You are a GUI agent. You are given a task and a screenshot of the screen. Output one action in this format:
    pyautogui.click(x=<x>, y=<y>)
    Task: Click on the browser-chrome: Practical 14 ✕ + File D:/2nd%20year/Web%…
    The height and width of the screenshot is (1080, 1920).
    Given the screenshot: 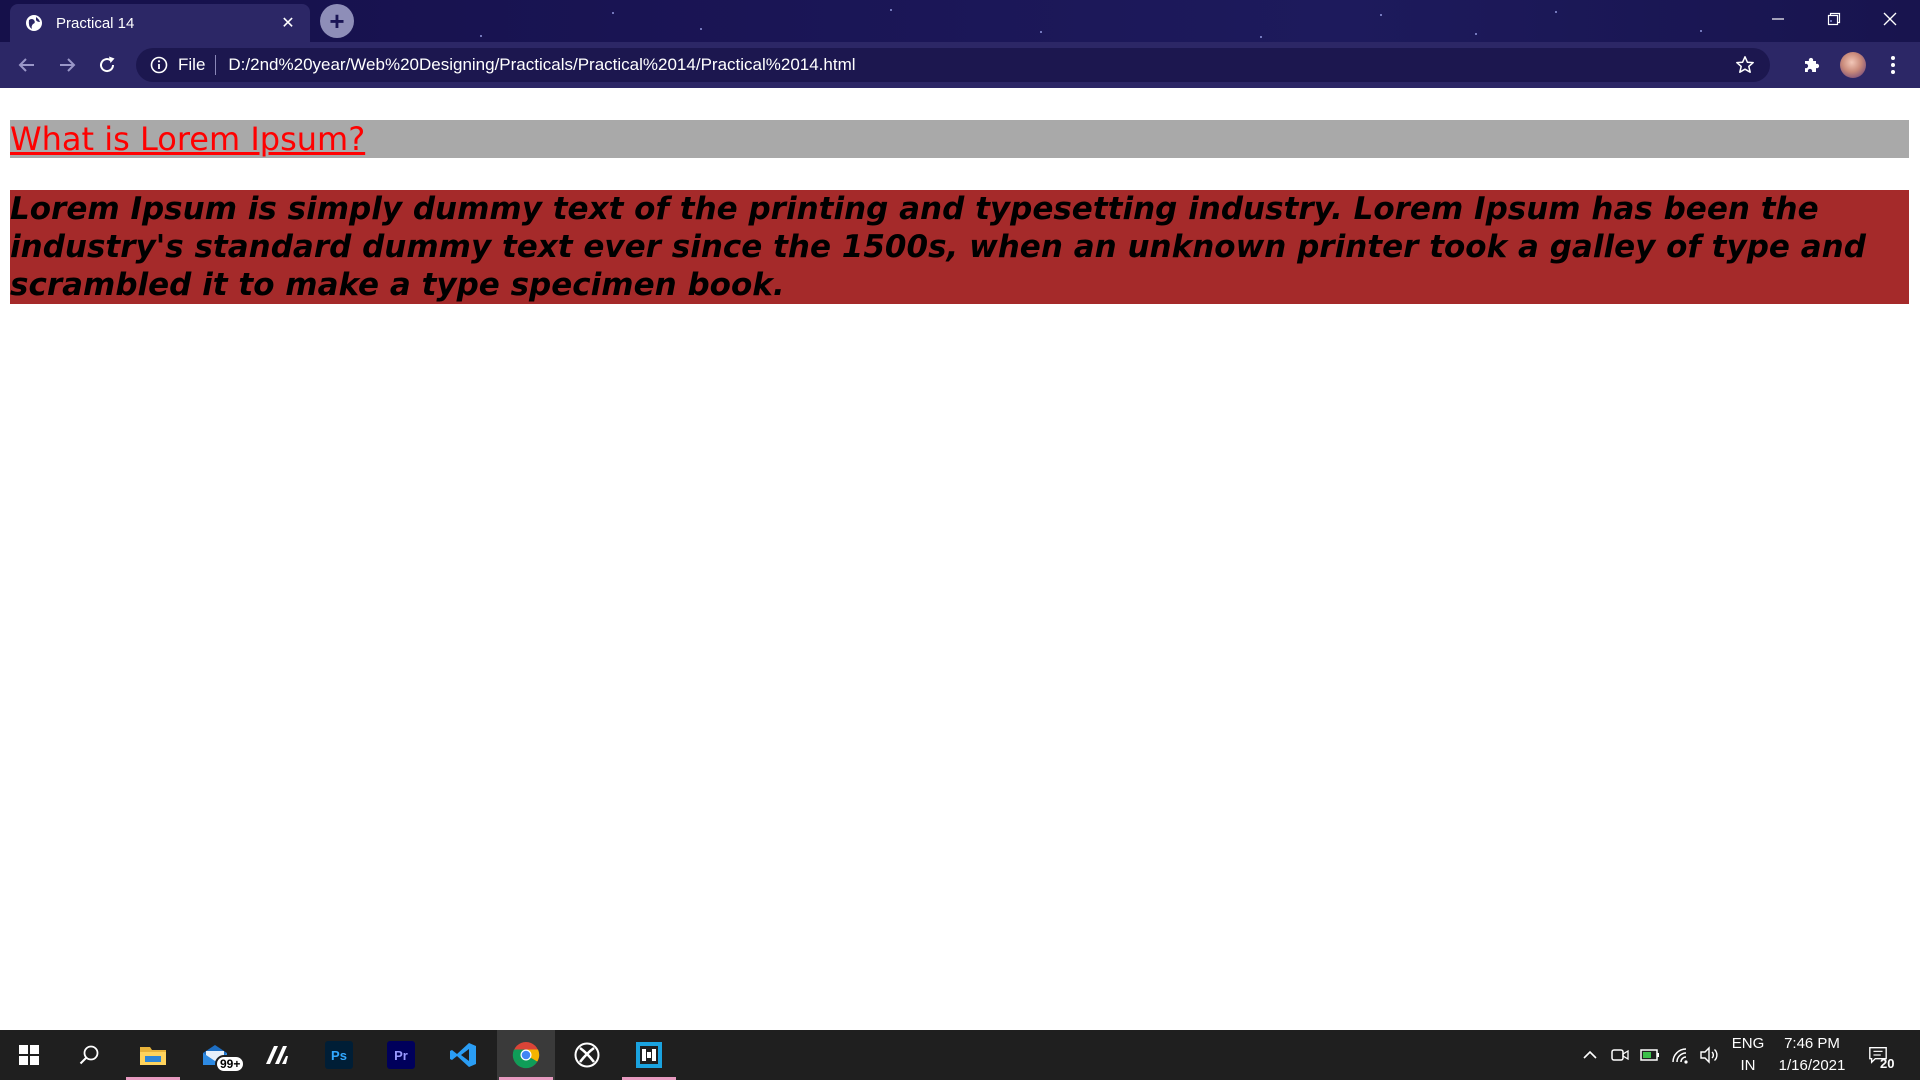 What is the action you would take?
    pyautogui.click(x=960, y=44)
    